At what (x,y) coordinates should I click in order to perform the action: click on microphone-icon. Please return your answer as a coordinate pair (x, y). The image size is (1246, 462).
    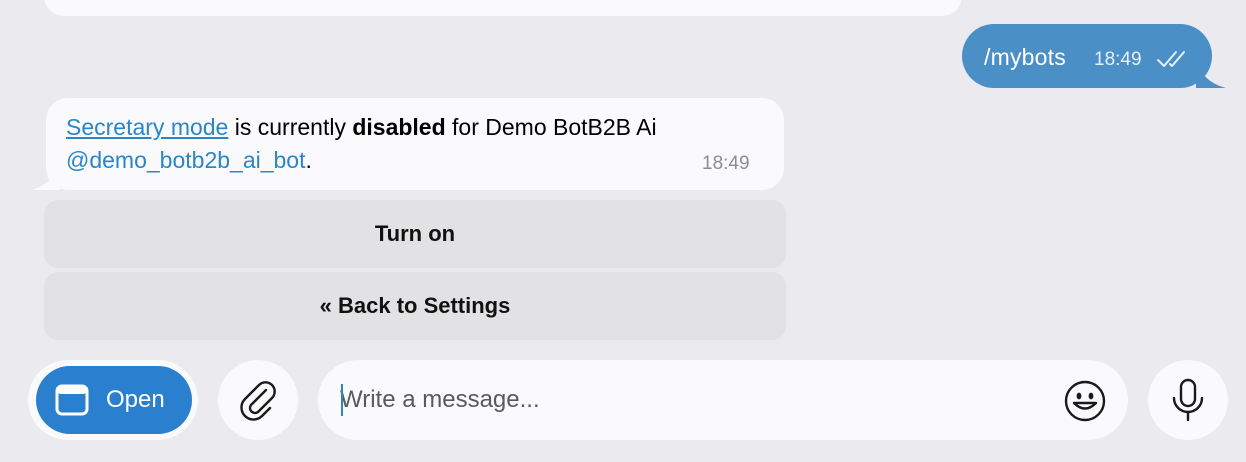
    Looking at the image, I should click on (1188, 400).